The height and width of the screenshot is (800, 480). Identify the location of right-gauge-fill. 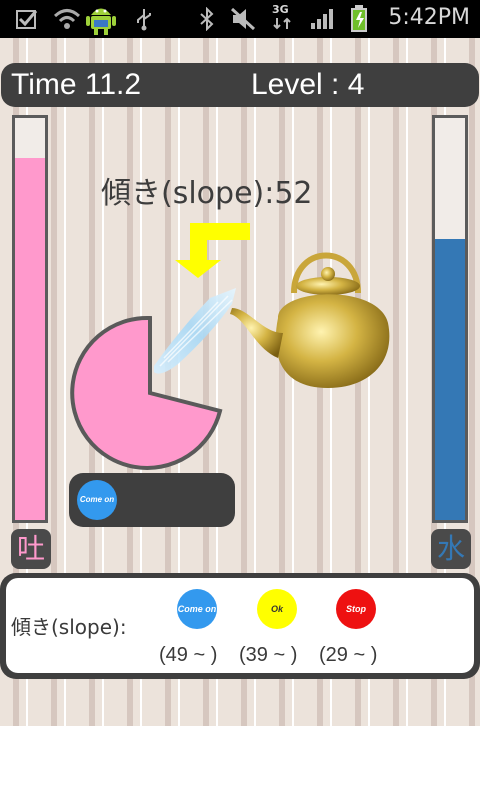
(450, 379).